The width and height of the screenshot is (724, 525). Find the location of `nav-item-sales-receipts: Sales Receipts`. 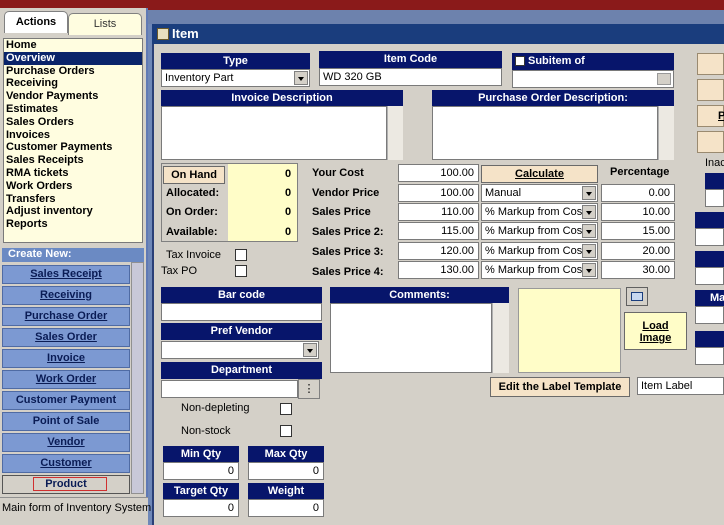

nav-item-sales-receipts: Sales Receipts is located at coordinates (73, 160).